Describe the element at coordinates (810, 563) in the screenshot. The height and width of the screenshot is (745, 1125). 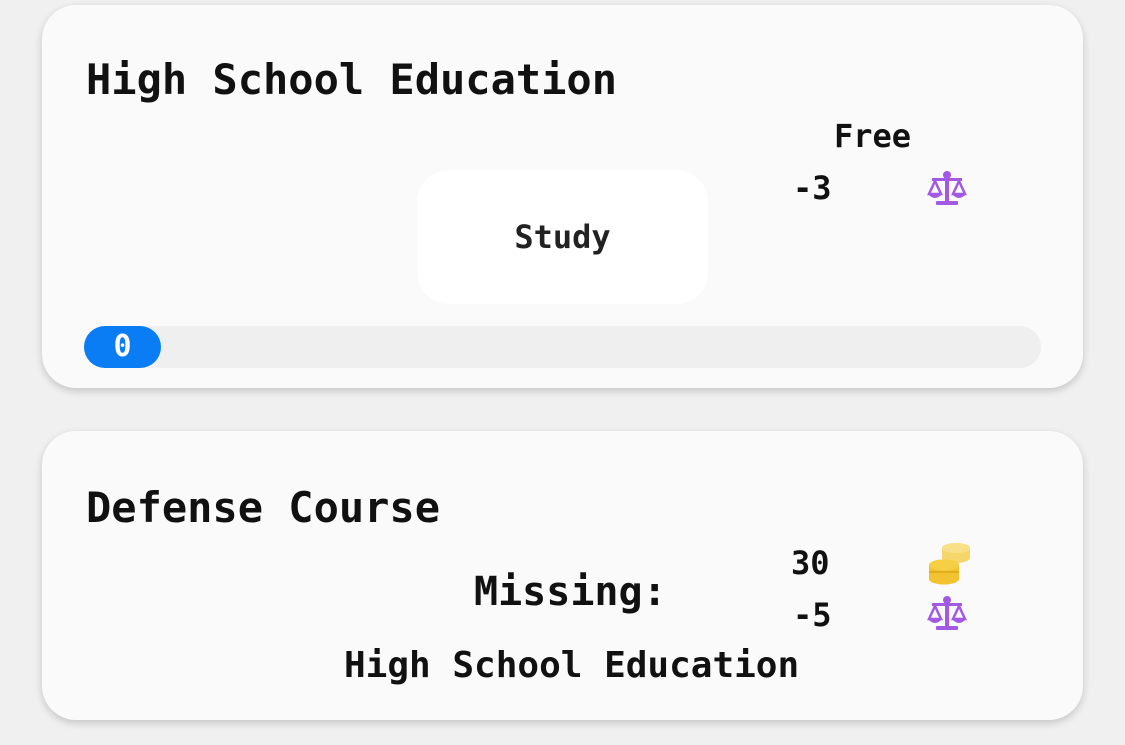
I see `money-cost: 30` at that location.